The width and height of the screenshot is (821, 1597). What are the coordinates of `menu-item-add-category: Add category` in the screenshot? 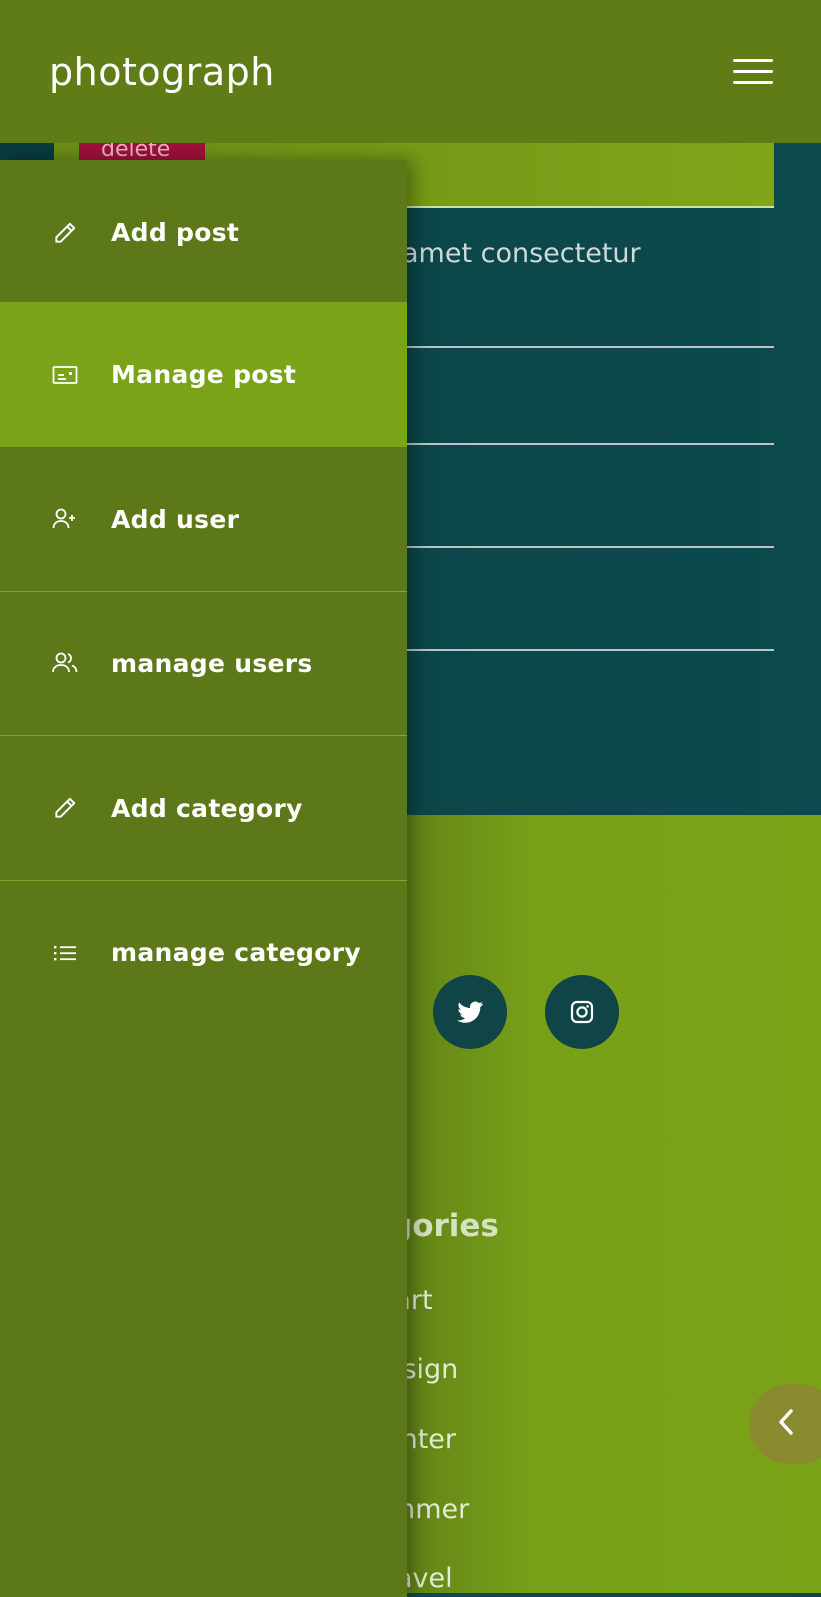 It's located at (203, 808).